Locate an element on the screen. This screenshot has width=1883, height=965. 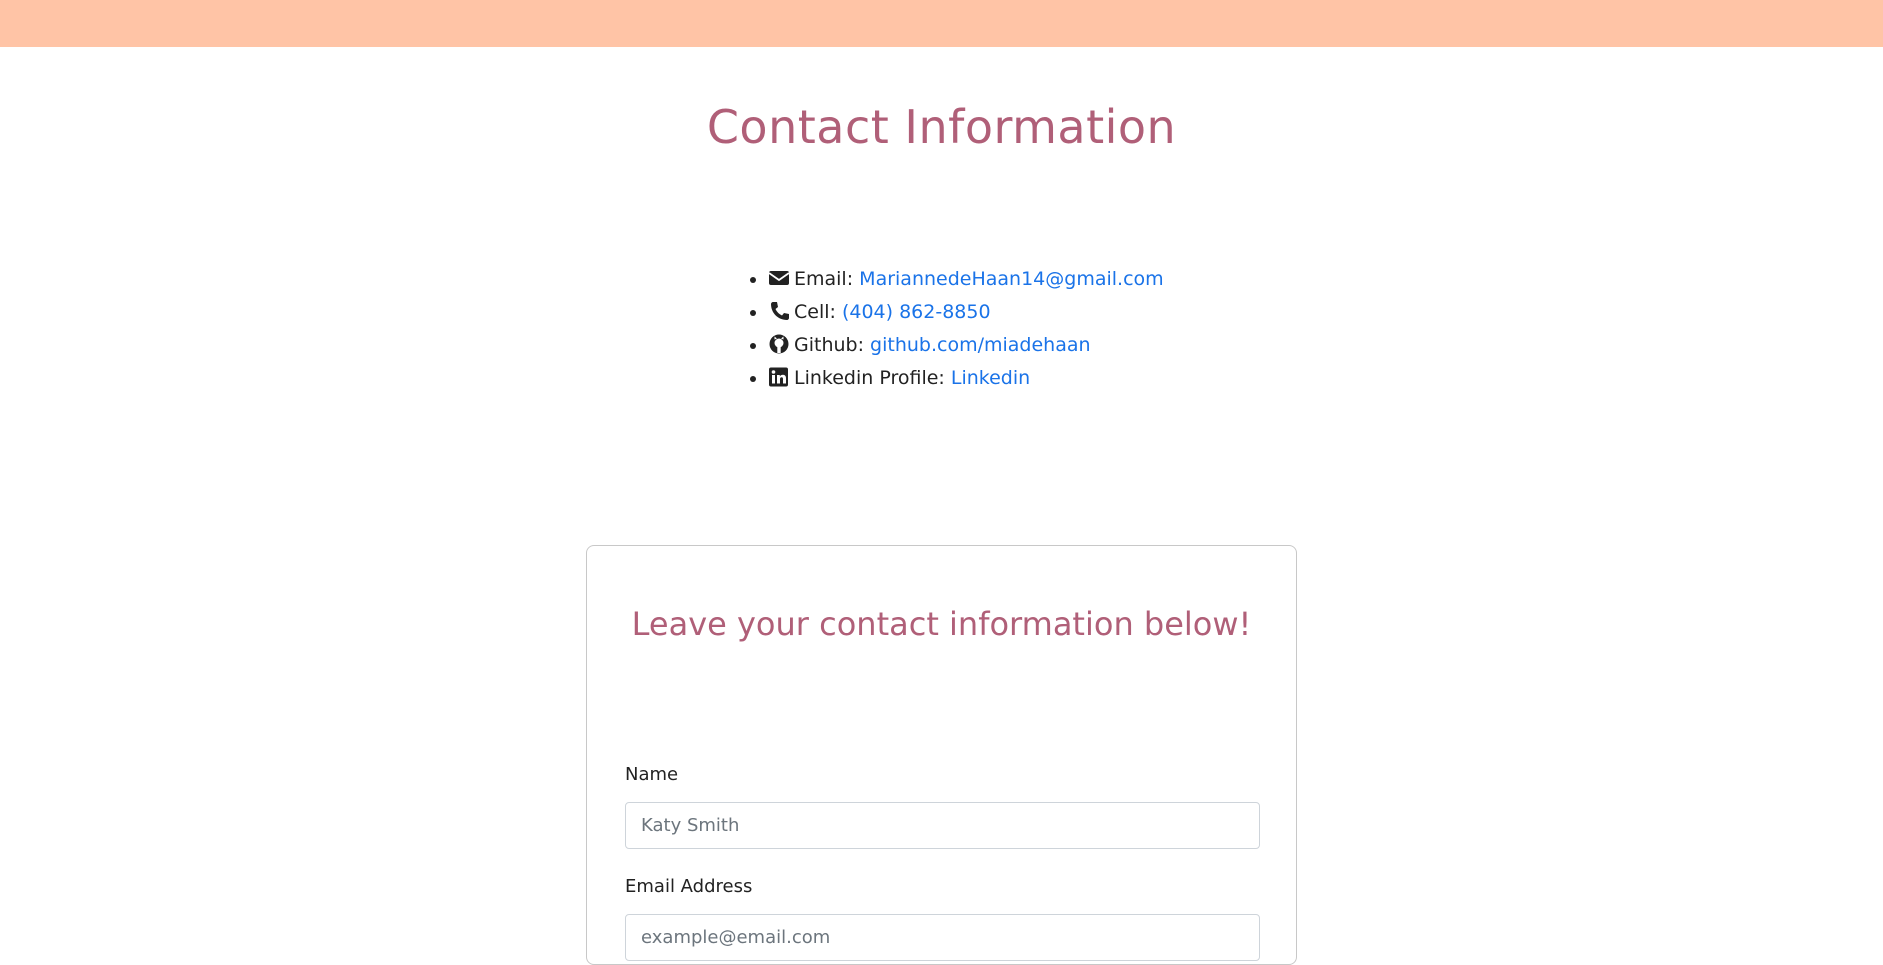
page-title: Contact Information is located at coordinates (941, 127).